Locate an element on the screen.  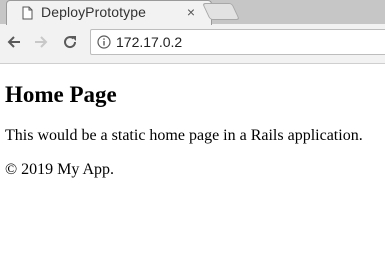
info-icon is located at coordinates (104, 42).